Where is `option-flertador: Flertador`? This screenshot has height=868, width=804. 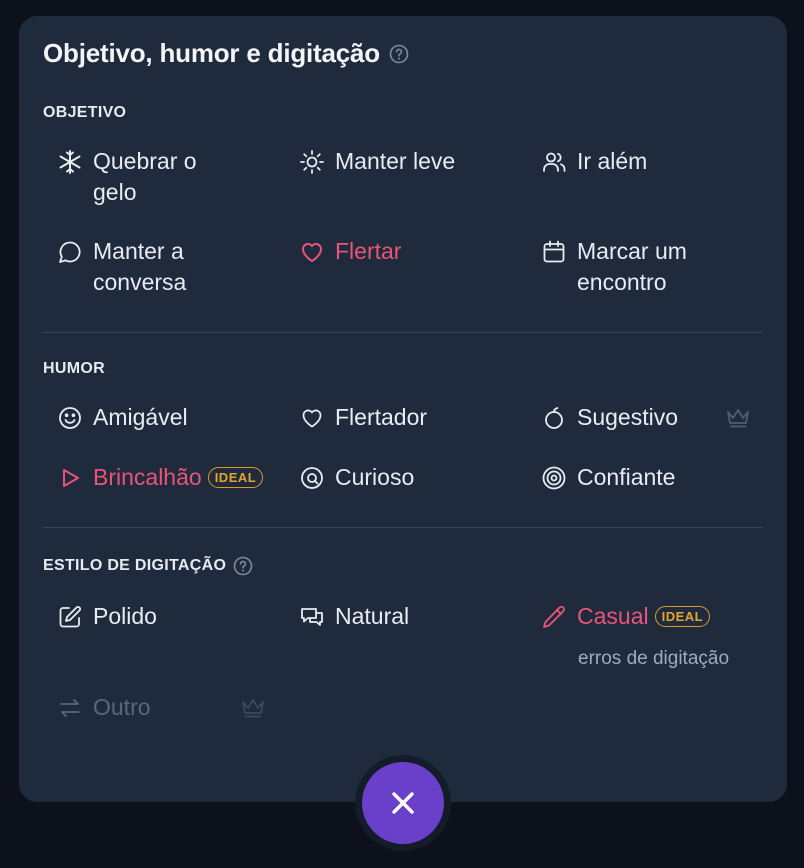 option-flertador: Flertador is located at coordinates (363, 417).